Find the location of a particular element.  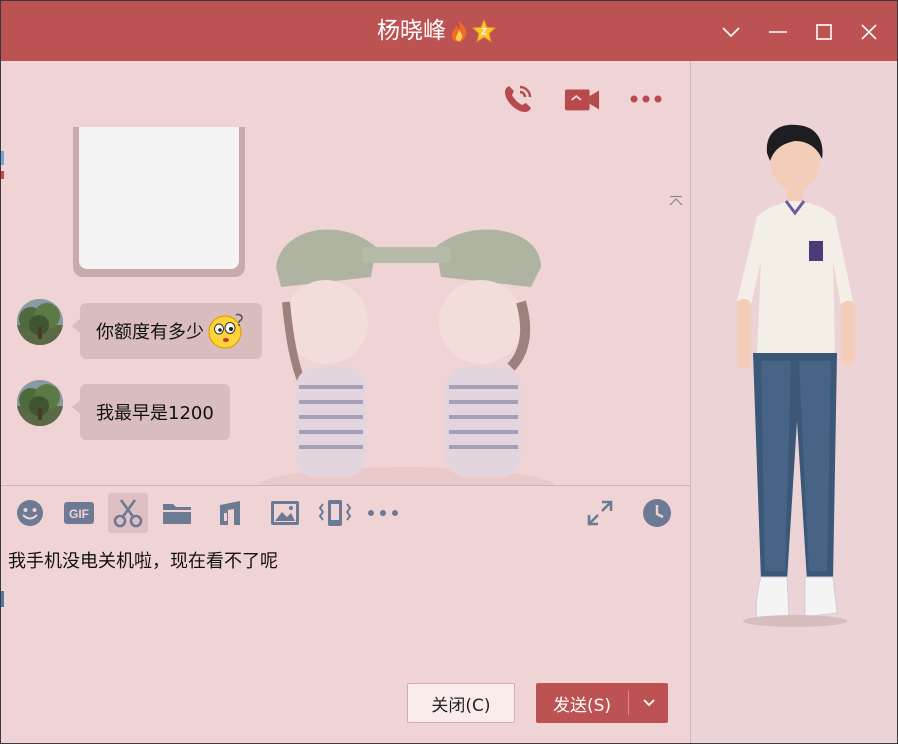

video-call-button is located at coordinates (582, 99).